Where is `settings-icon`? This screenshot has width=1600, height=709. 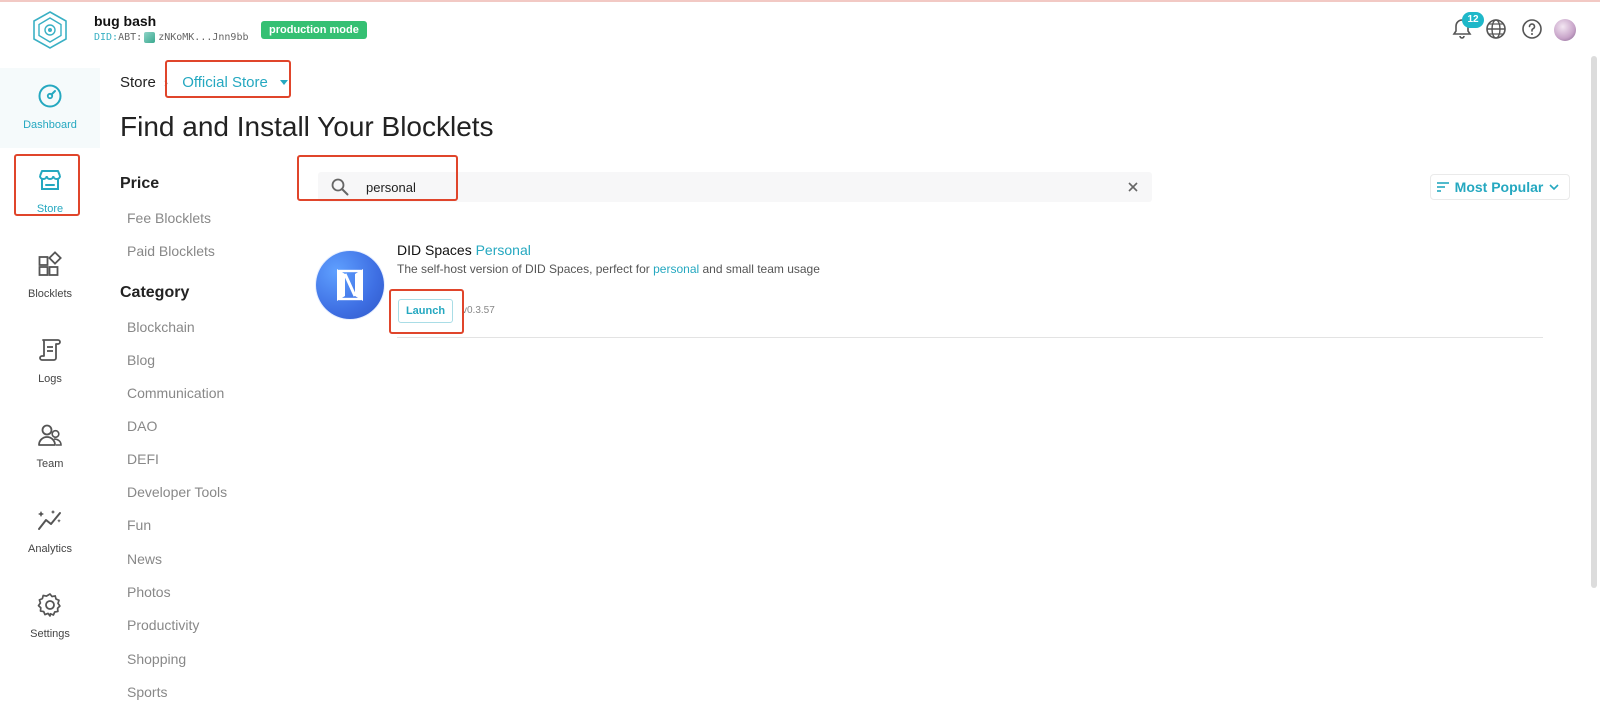
settings-icon is located at coordinates (49, 605).